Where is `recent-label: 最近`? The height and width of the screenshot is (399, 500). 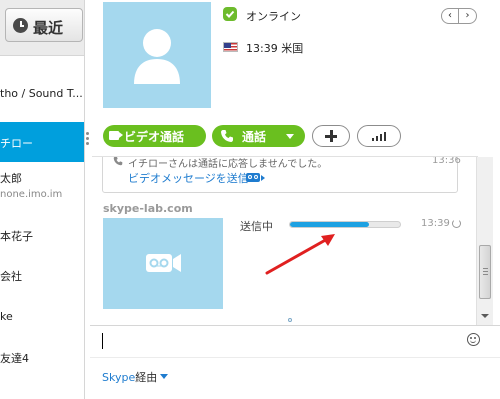 recent-label: 最近 is located at coordinates (48, 28).